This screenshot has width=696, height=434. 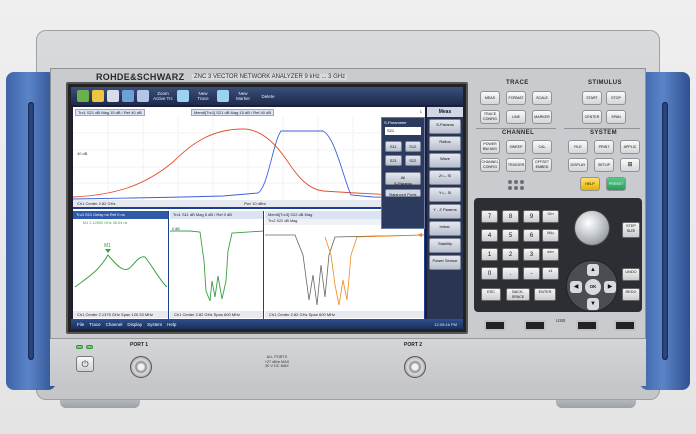 What do you see at coordinates (445, 160) in the screenshot?
I see `softkey-wave: Wave` at bounding box center [445, 160].